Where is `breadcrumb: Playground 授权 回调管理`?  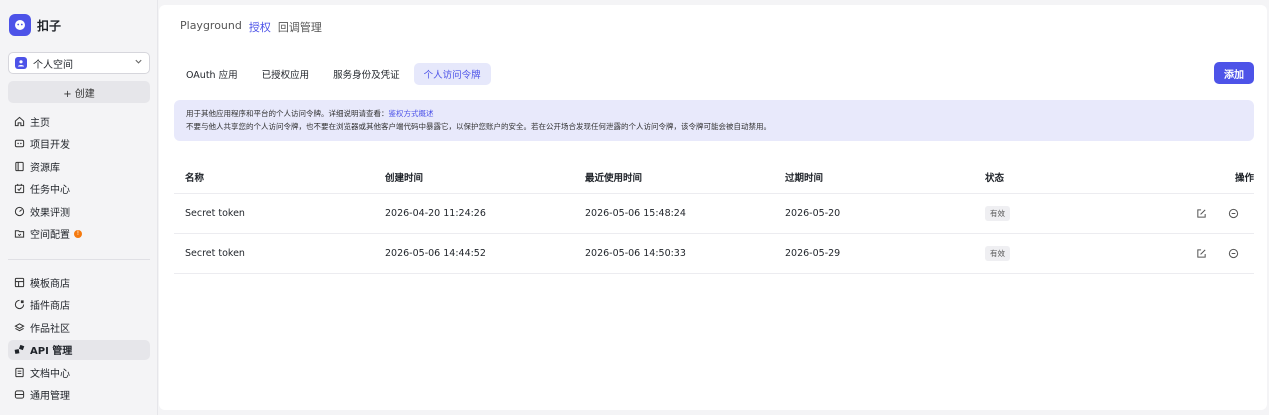 breadcrumb: Playground 授权 回调管理 is located at coordinates (254, 27).